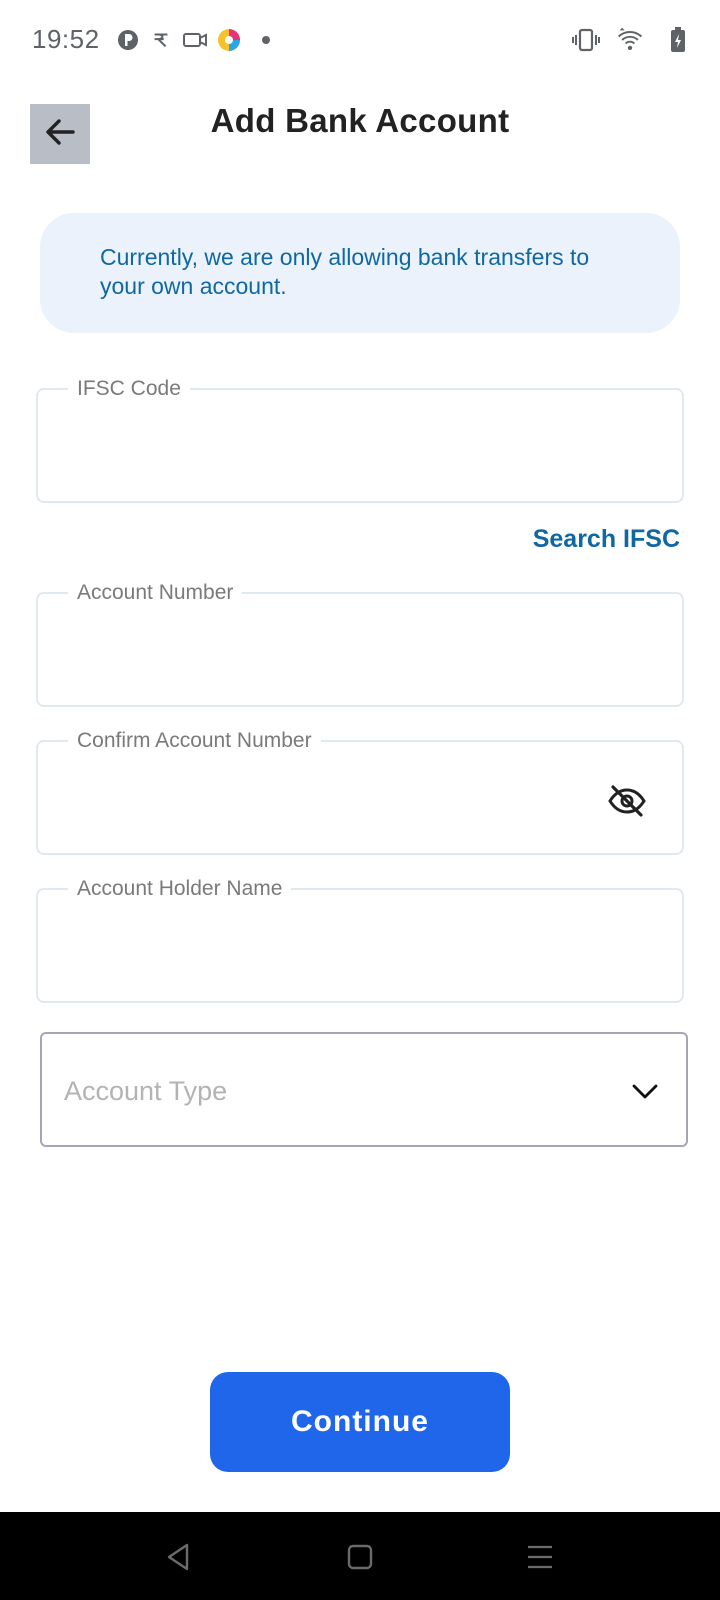 This screenshot has width=720, height=1600. Describe the element at coordinates (66, 39) in the screenshot. I see `status-time: 19:52` at that location.